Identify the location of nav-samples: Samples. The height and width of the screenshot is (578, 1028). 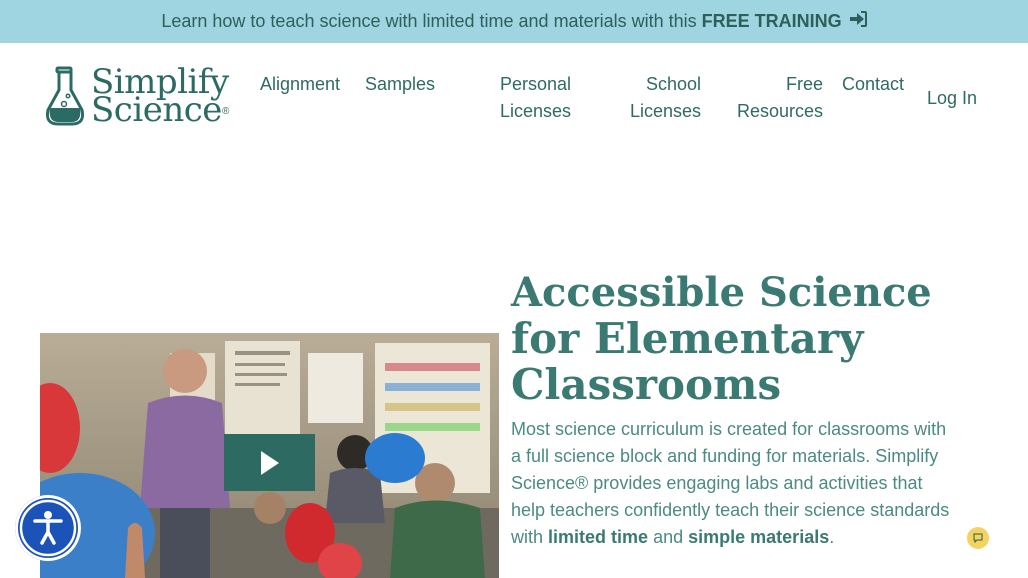
(400, 84).